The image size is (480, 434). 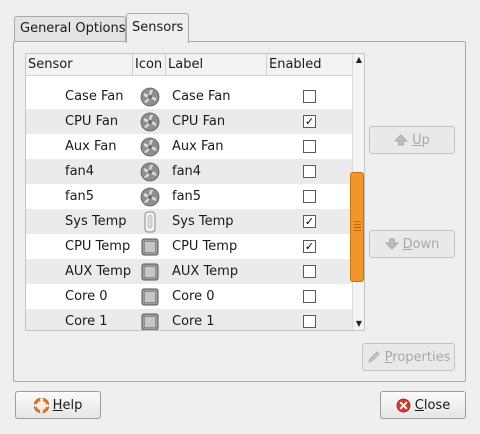 I want to click on table-row: fan4 fan4, so click(x=189, y=171).